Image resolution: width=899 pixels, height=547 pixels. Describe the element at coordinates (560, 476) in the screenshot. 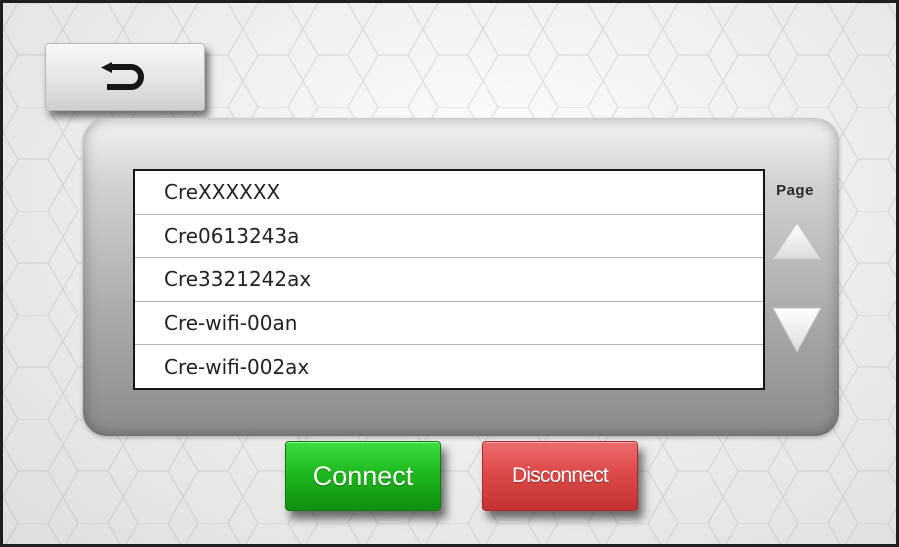

I see `disconnect-button: Disconnect` at that location.